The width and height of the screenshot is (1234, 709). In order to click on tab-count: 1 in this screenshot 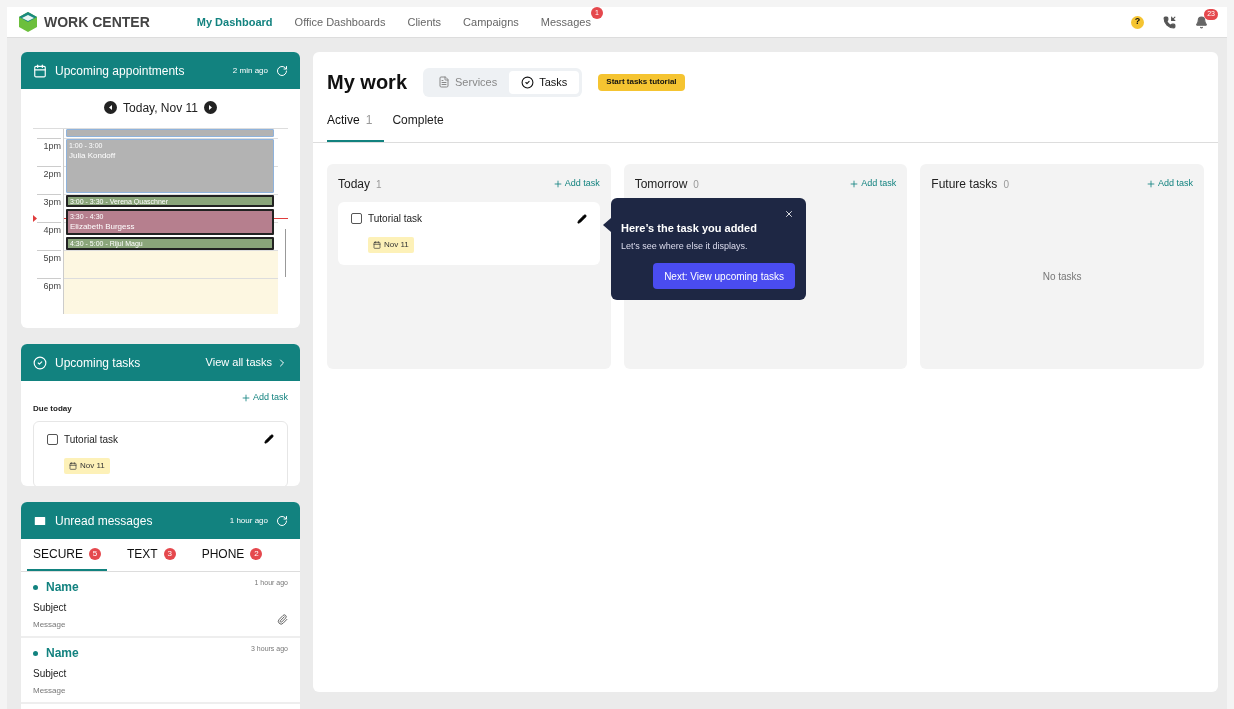, I will do `click(369, 120)`.